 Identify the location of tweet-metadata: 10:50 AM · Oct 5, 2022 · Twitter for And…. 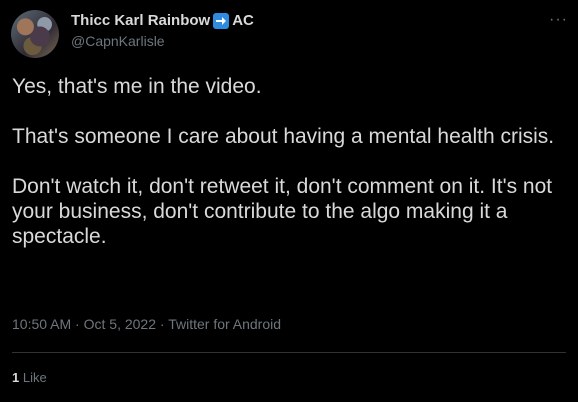
(146, 324).